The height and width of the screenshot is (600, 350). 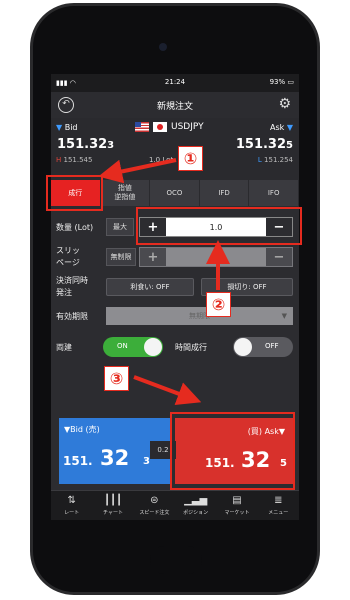 I want to click on annotation-step-1: ①, so click(x=190, y=158).